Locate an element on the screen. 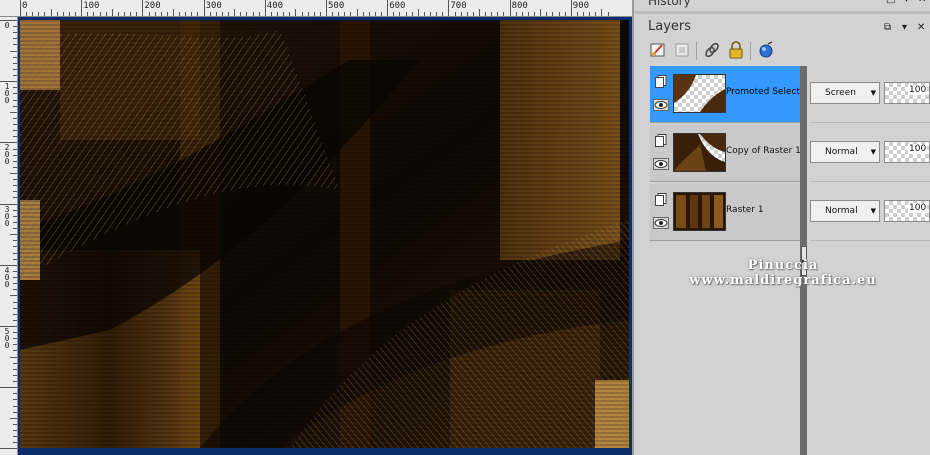  ruler-label: 5 0 0 is located at coordinates (7, 338).